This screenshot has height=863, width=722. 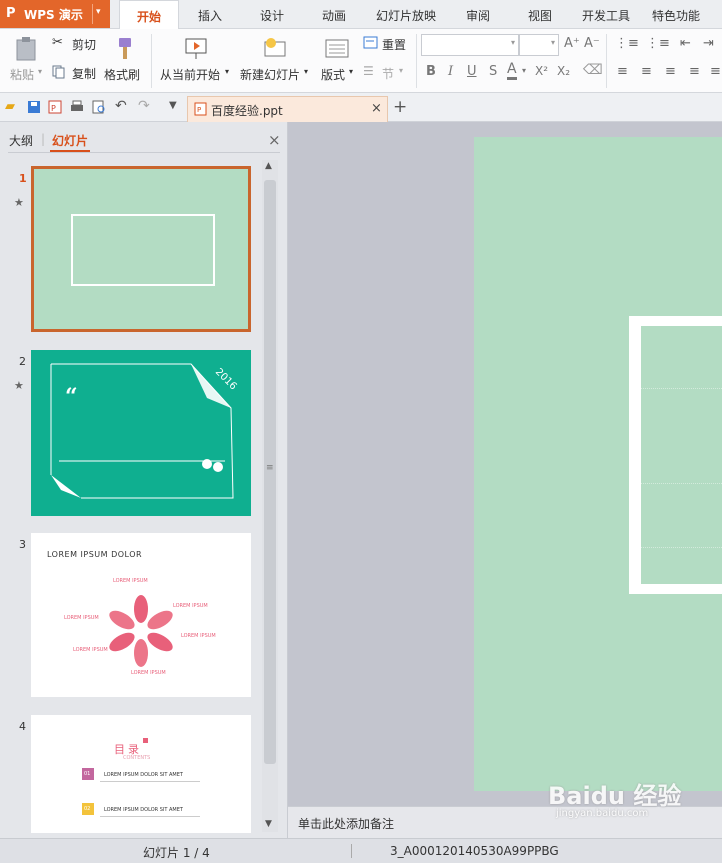 I want to click on watermark-brand: Baidu 经验, so click(x=615, y=796).